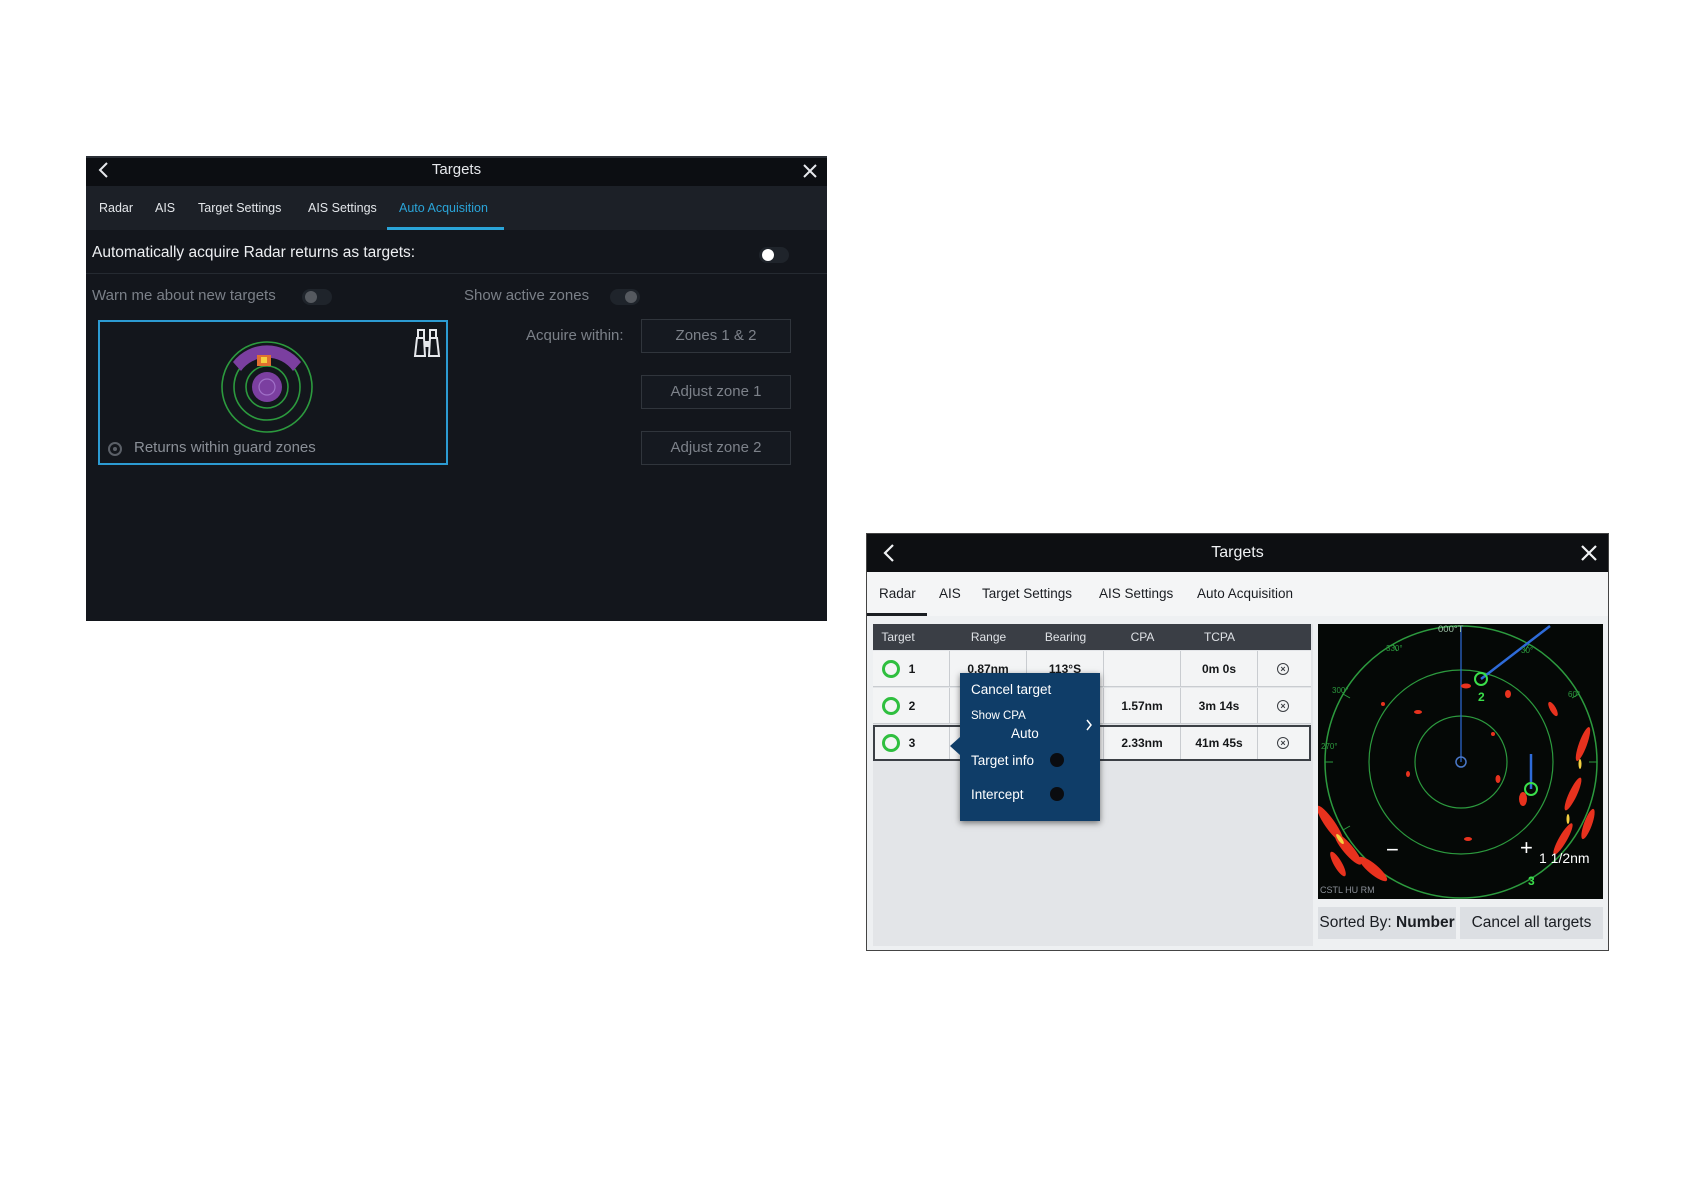 The image size is (1684, 1191). I want to click on column-header-target: Target, so click(898, 637).